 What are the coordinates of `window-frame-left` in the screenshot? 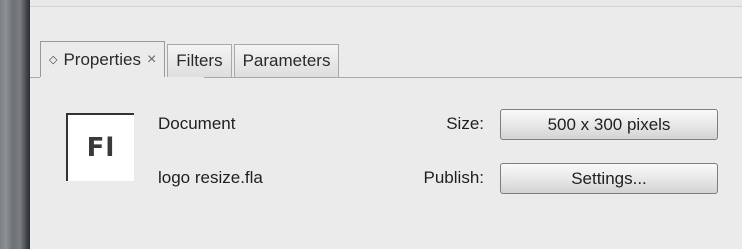 It's located at (15, 124).